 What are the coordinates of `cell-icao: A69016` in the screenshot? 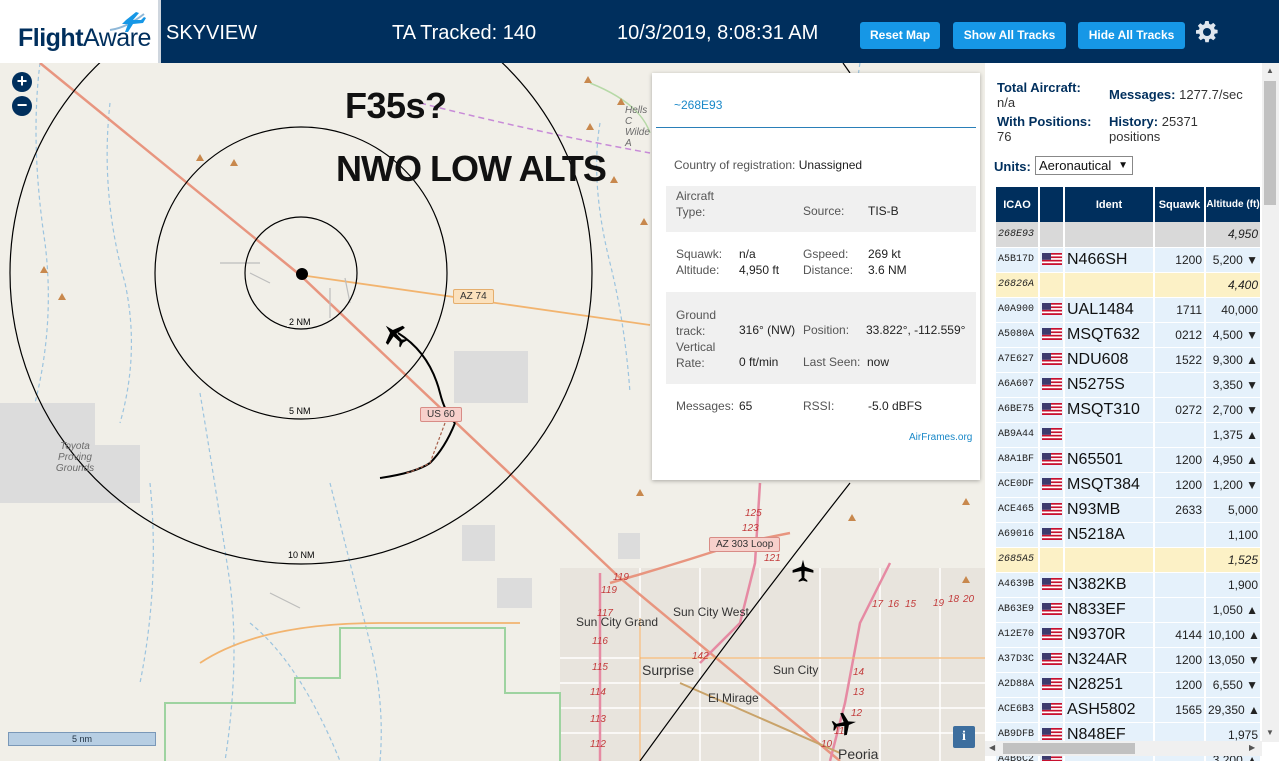 It's located at (1018, 535).